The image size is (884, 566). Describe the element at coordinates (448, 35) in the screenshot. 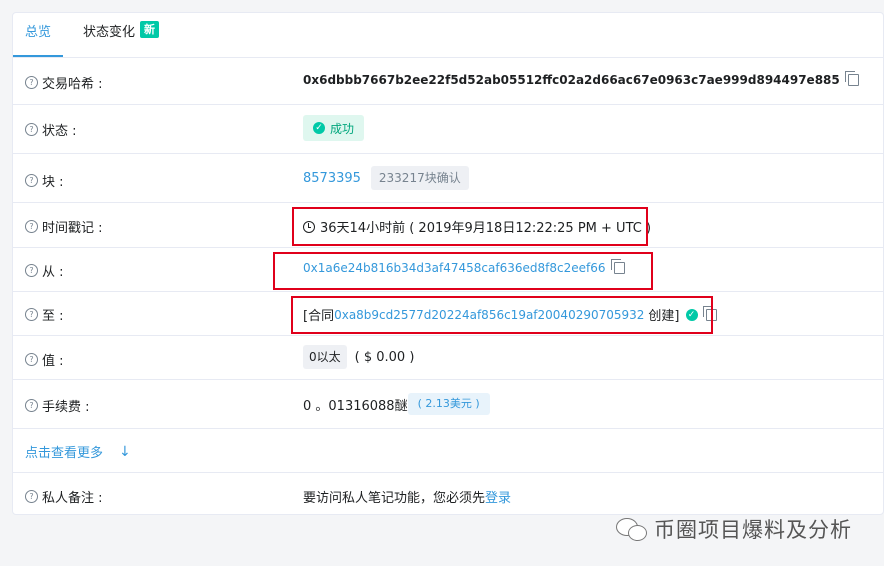

I see `tab-bar: 总览 状态变化 新` at that location.